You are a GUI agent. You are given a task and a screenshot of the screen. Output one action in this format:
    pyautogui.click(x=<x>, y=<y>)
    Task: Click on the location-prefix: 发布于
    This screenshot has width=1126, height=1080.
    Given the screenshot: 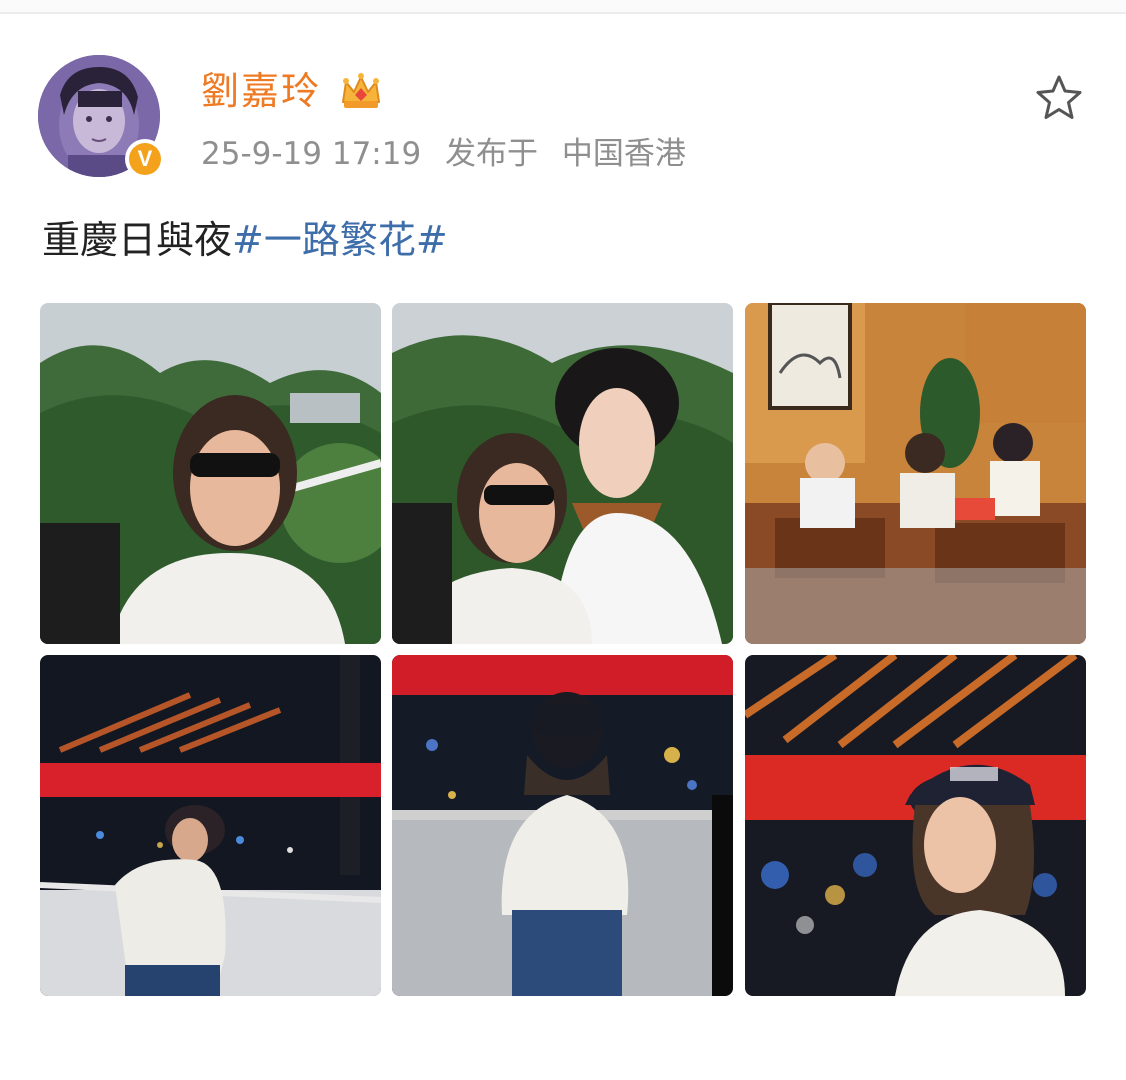 What is the action you would take?
    pyautogui.click(x=492, y=154)
    